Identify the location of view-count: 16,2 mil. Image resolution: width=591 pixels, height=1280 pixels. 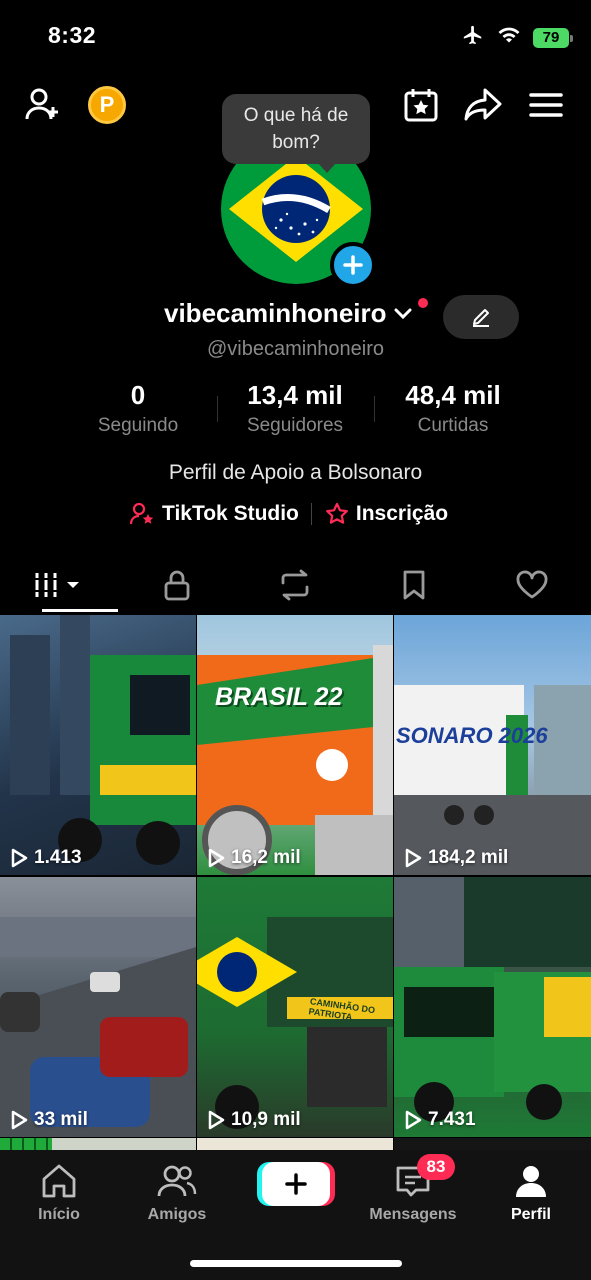
(254, 858).